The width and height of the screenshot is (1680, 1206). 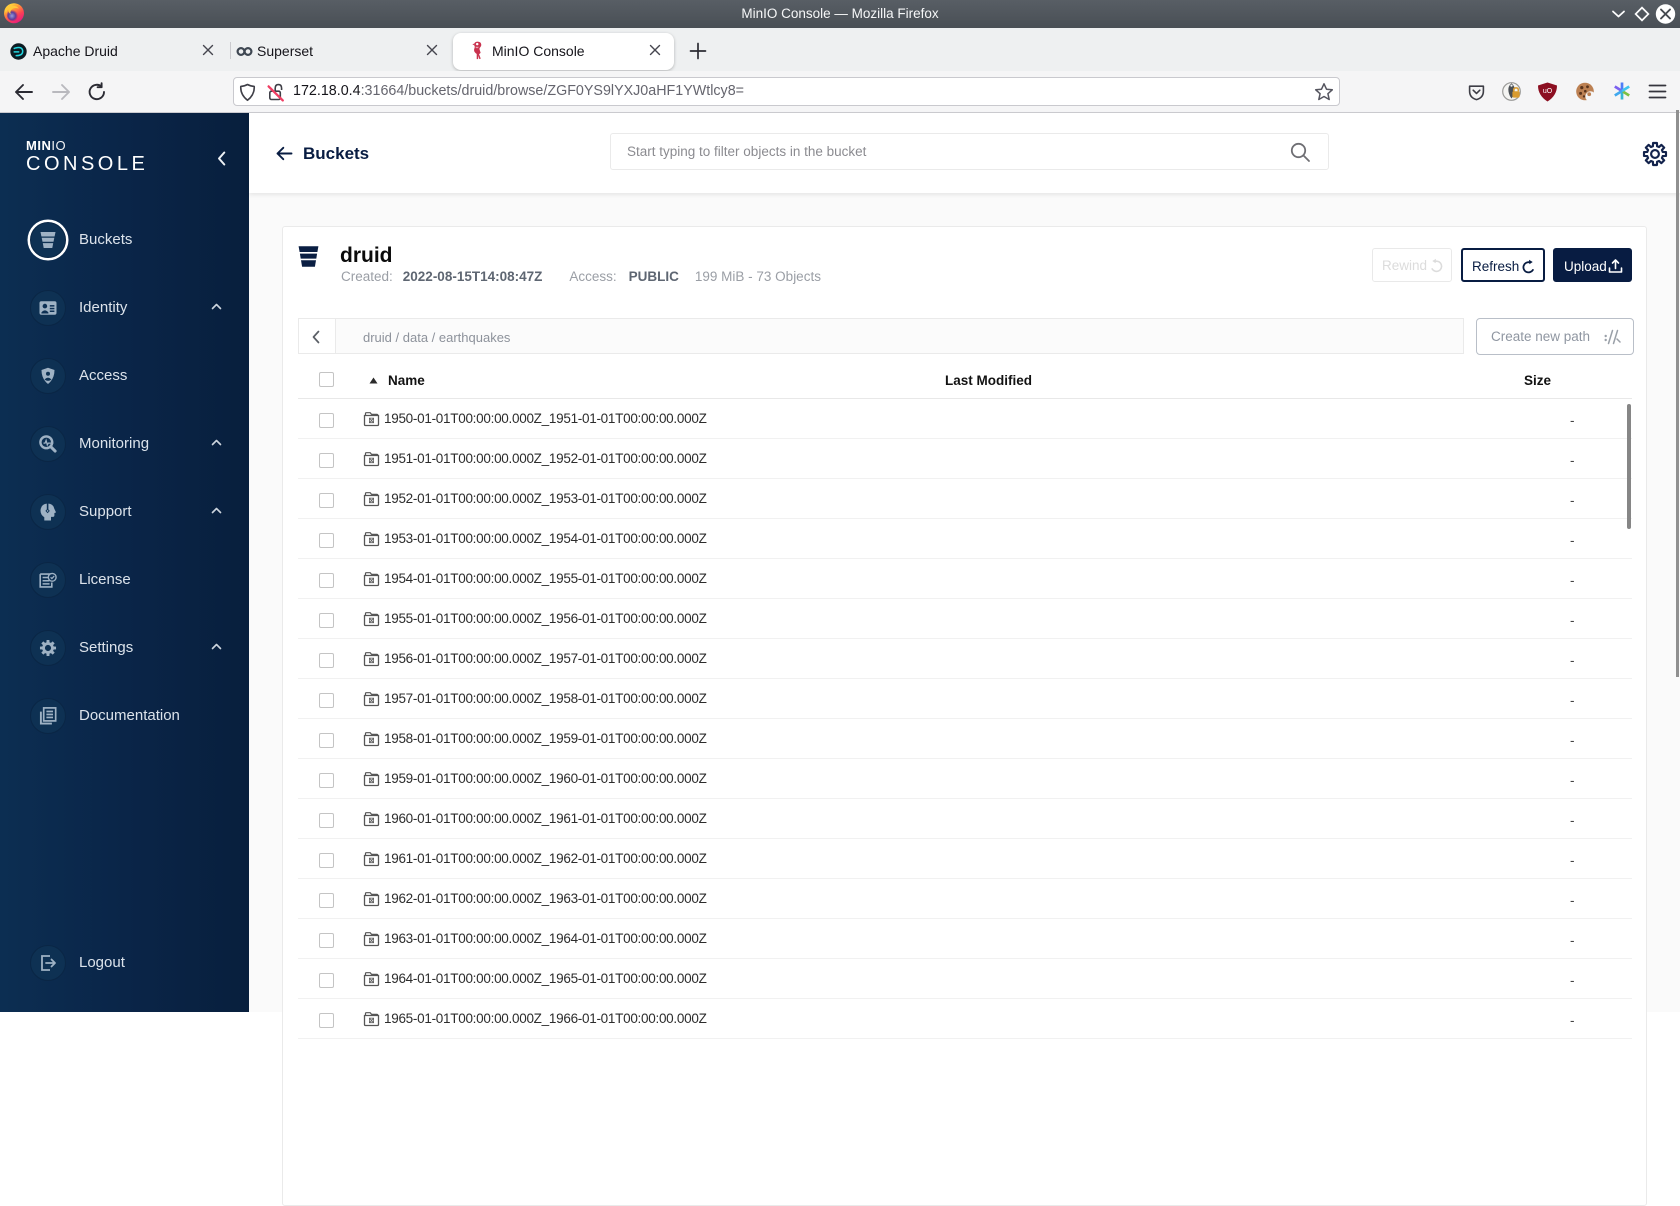 What do you see at coordinates (1548, 91) in the screenshot?
I see `svg-text: uO` at bounding box center [1548, 91].